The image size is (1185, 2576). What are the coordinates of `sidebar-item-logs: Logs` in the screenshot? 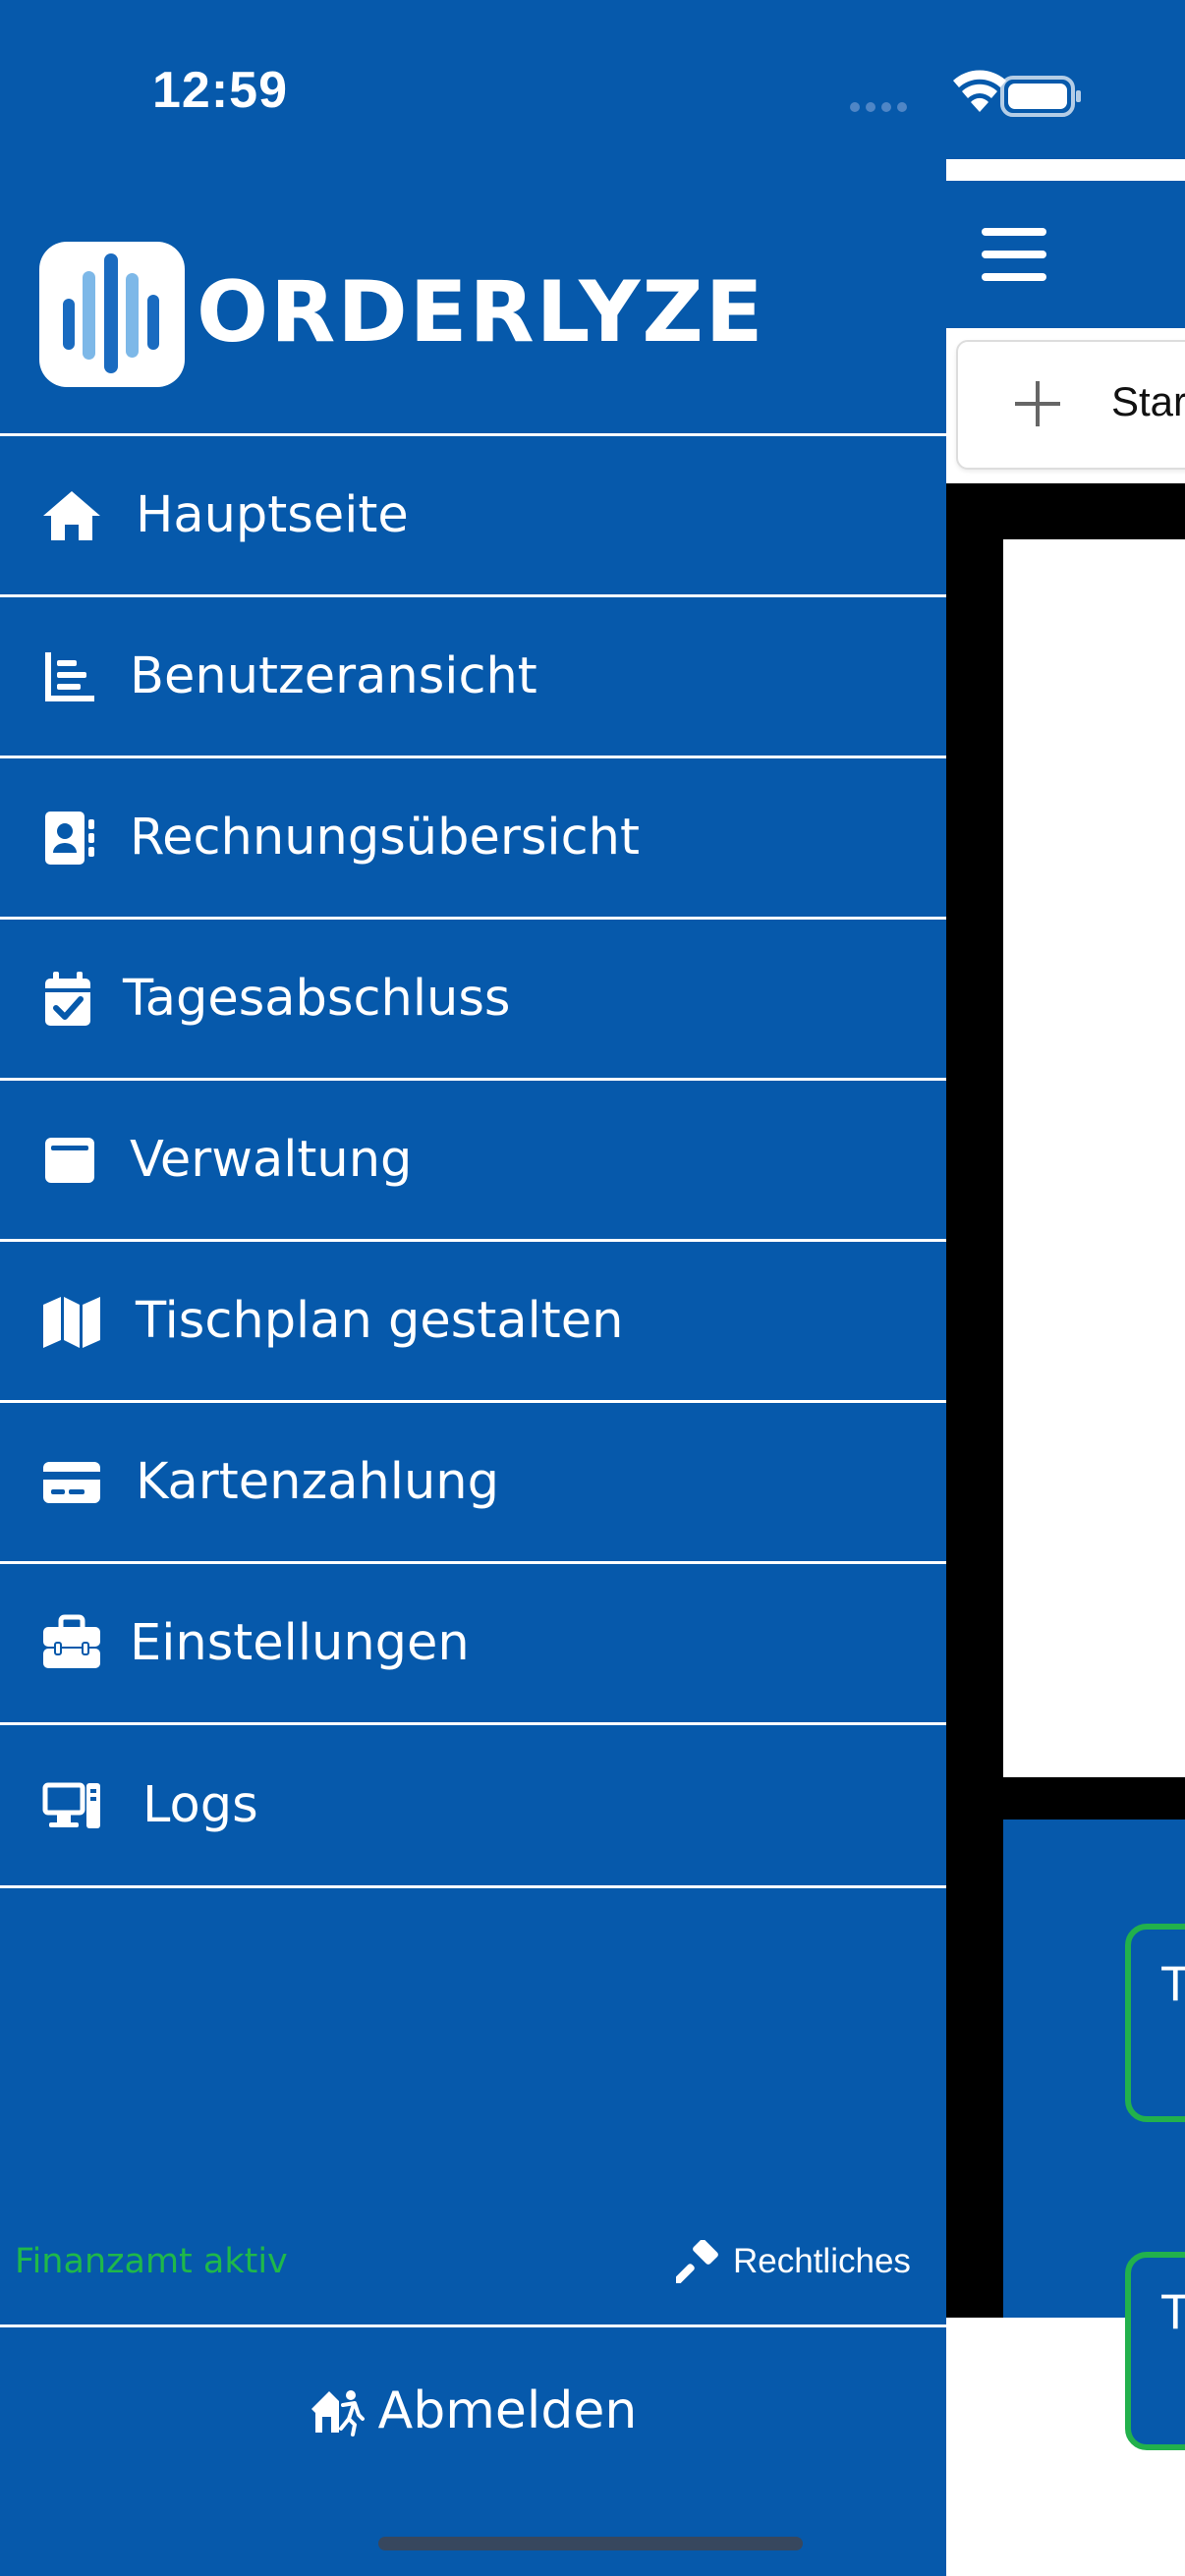 It's located at (473, 1805).